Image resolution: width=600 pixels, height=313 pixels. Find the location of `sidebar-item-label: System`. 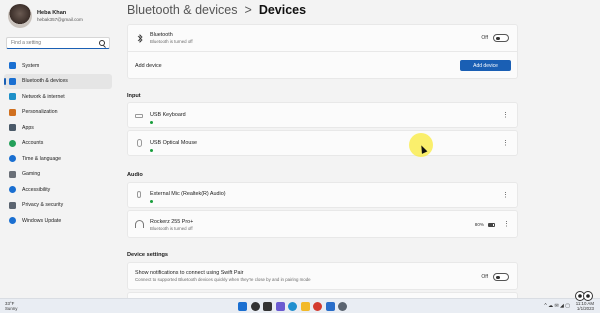

sidebar-item-label: System is located at coordinates (31, 65).